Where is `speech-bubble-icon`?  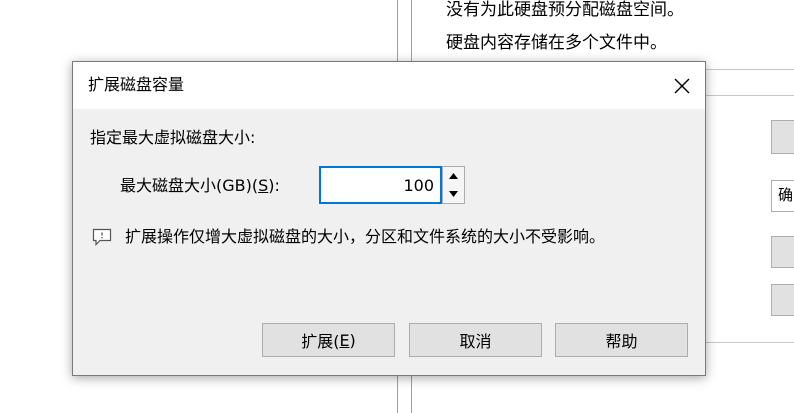
speech-bubble-icon is located at coordinates (102, 237).